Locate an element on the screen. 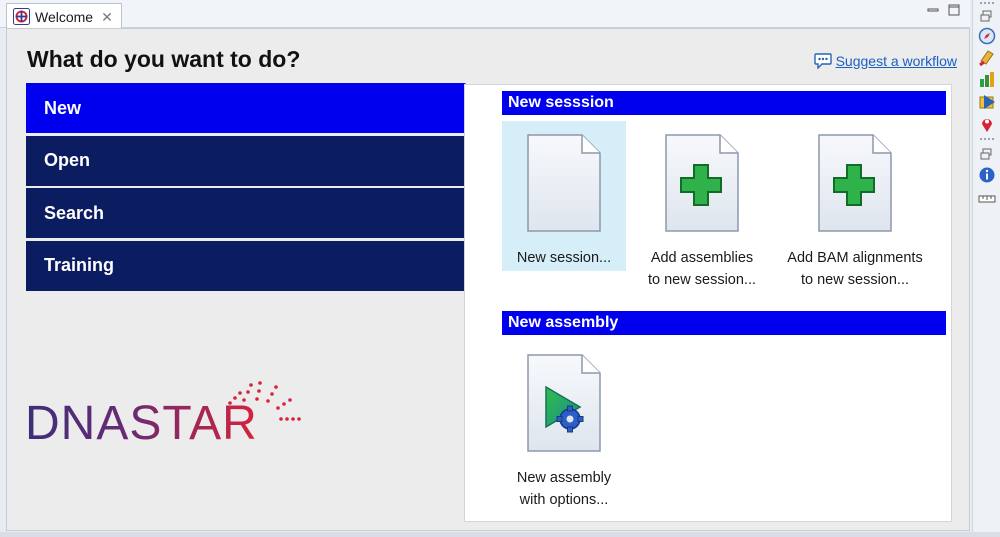 The height and width of the screenshot is (537, 1000). maximize-icon is located at coordinates (954, 10).